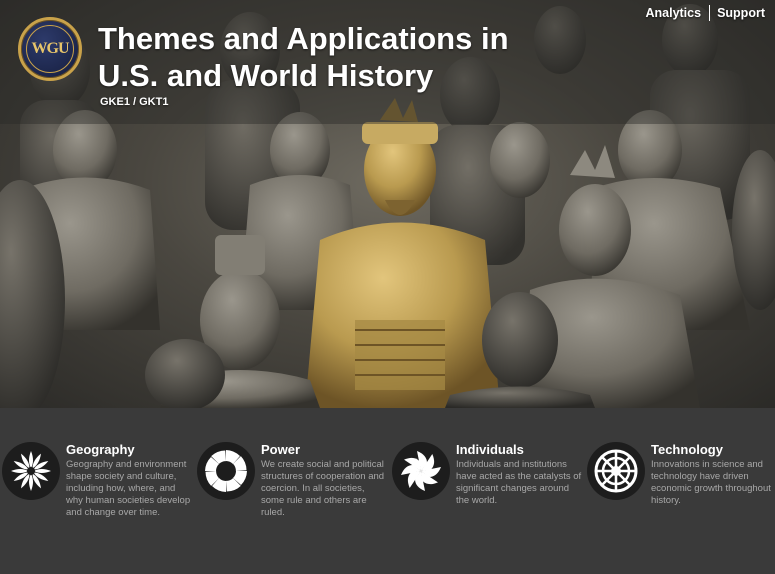  Describe the element at coordinates (687, 449) in the screenshot. I see `theme-title: Technology` at that location.